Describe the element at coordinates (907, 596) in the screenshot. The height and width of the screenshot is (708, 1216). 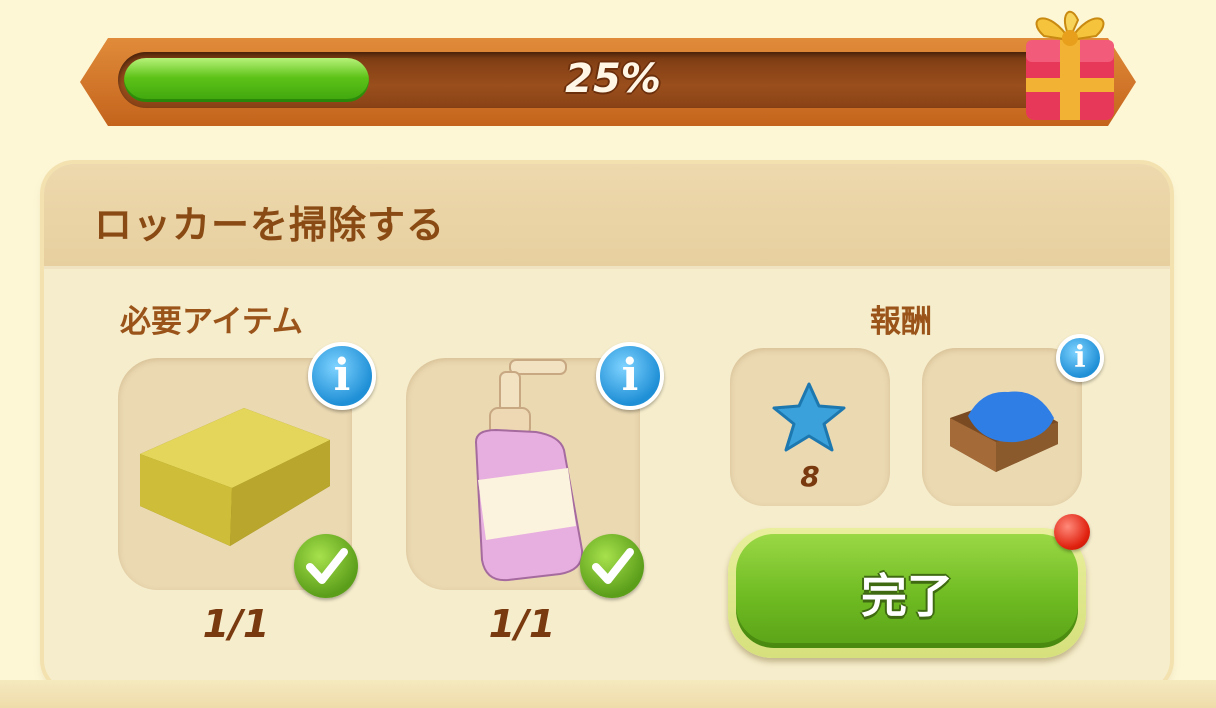
I see `complete-button-label: 完了` at that location.